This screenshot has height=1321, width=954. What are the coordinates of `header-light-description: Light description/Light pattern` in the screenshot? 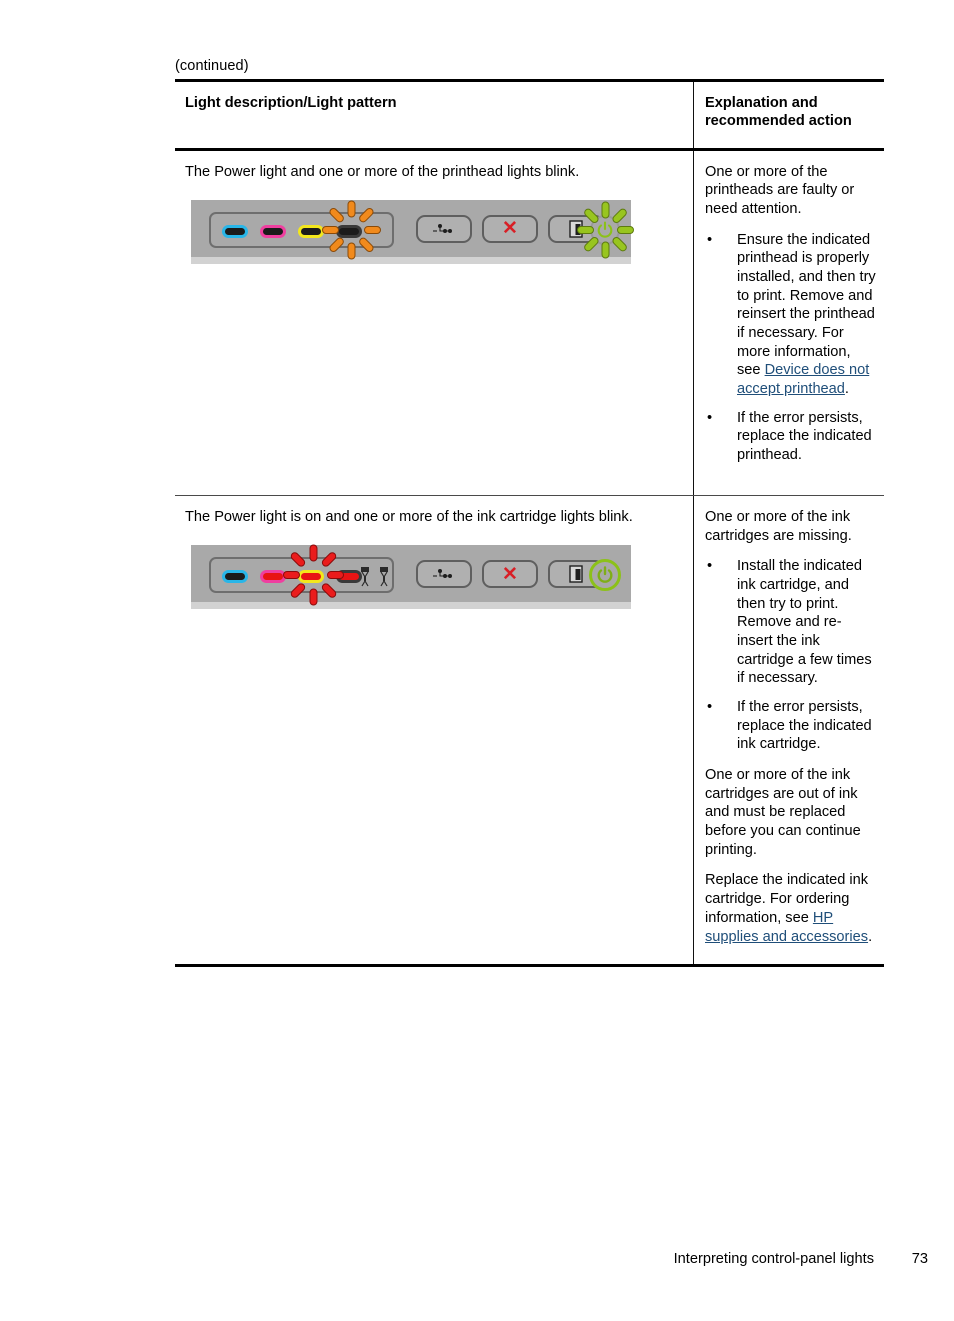 It's located at (291, 103).